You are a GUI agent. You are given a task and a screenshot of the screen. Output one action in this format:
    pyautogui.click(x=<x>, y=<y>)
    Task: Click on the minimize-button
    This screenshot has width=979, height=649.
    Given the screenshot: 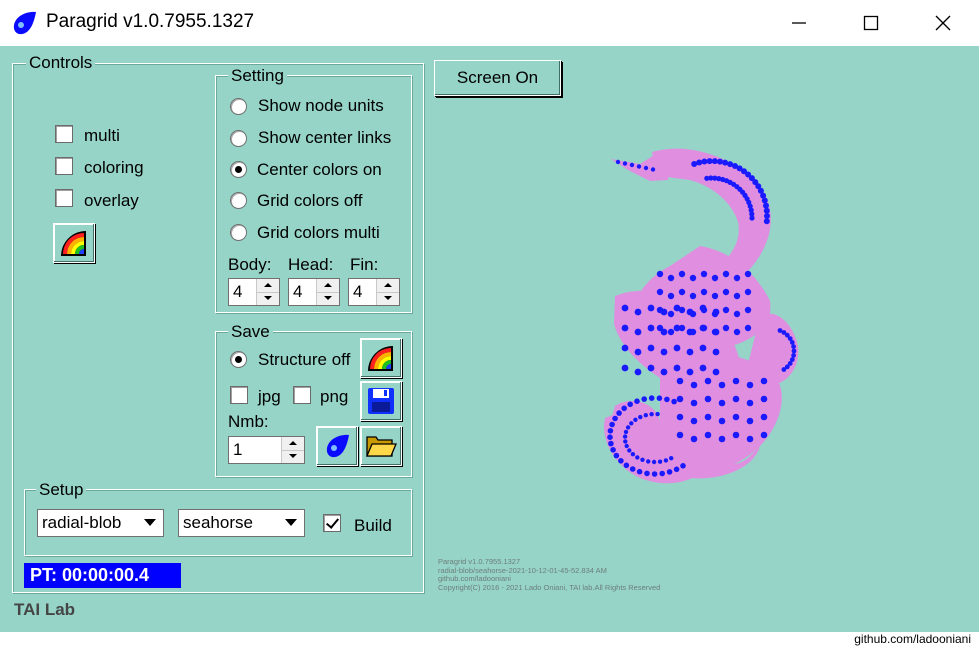 What is the action you would take?
    pyautogui.click(x=799, y=23)
    